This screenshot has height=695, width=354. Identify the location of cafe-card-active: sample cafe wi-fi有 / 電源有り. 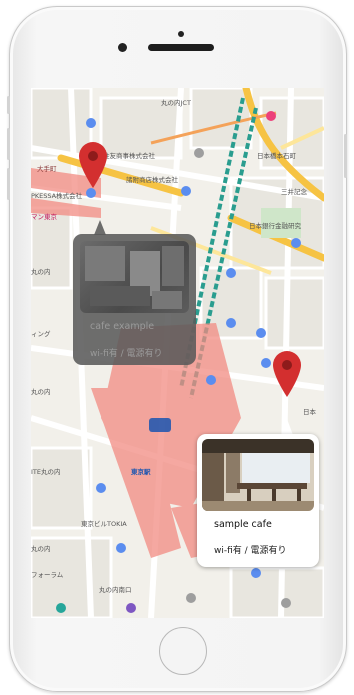
(258, 500).